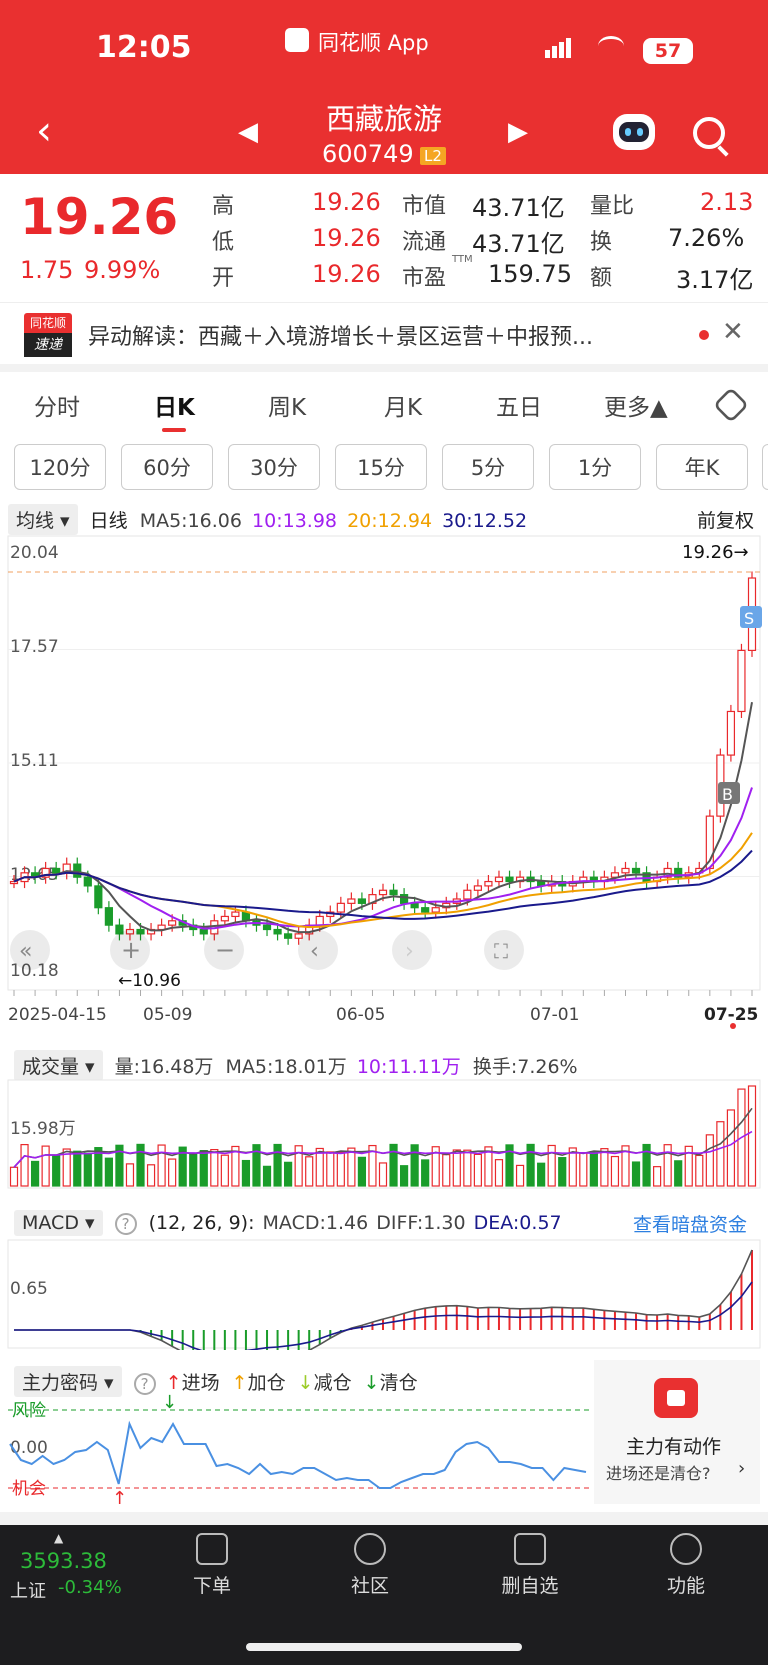  What do you see at coordinates (731, 405) in the screenshot?
I see `settings-icon` at bounding box center [731, 405].